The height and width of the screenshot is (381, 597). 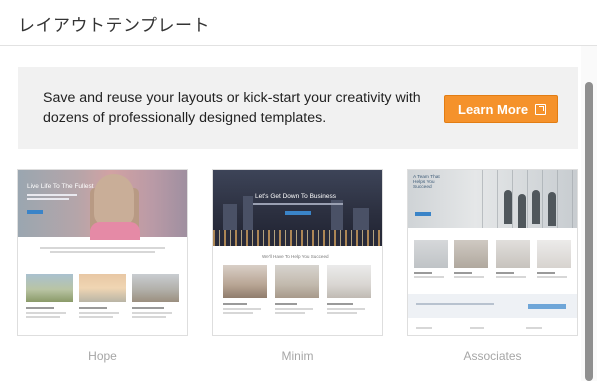 I want to click on template-name: Hope, so click(x=102, y=356).